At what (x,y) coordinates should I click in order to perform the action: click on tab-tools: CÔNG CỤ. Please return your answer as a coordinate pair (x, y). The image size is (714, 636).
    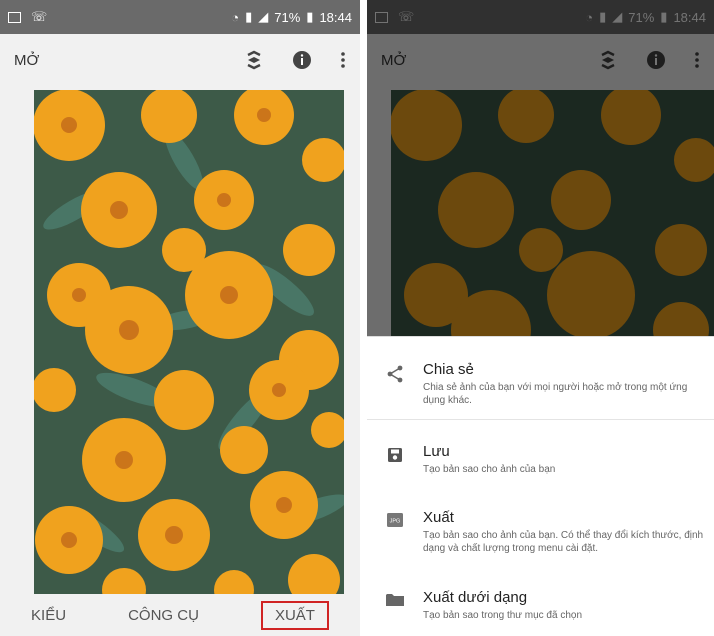
    Looking at the image, I should click on (163, 615).